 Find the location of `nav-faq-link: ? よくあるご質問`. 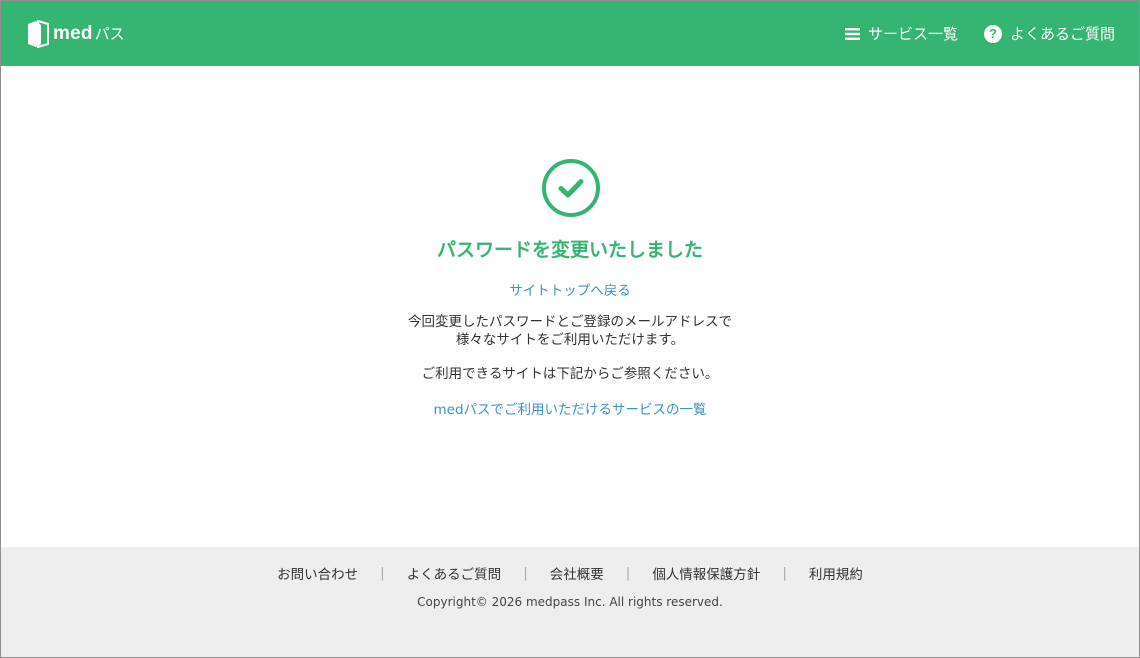

nav-faq-link: ? よくあるご質問 is located at coordinates (1049, 33).